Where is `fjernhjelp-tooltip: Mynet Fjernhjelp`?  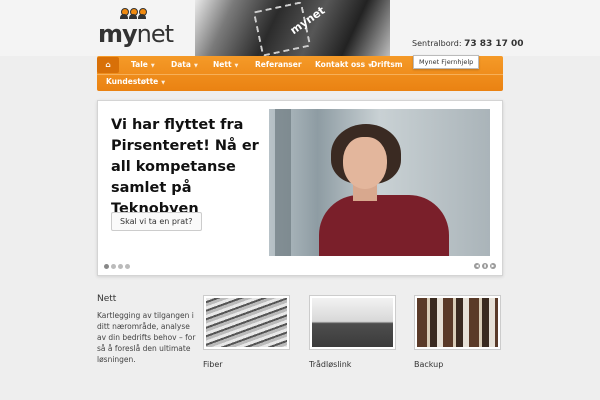 fjernhjelp-tooltip: Mynet Fjernhjelp is located at coordinates (446, 62).